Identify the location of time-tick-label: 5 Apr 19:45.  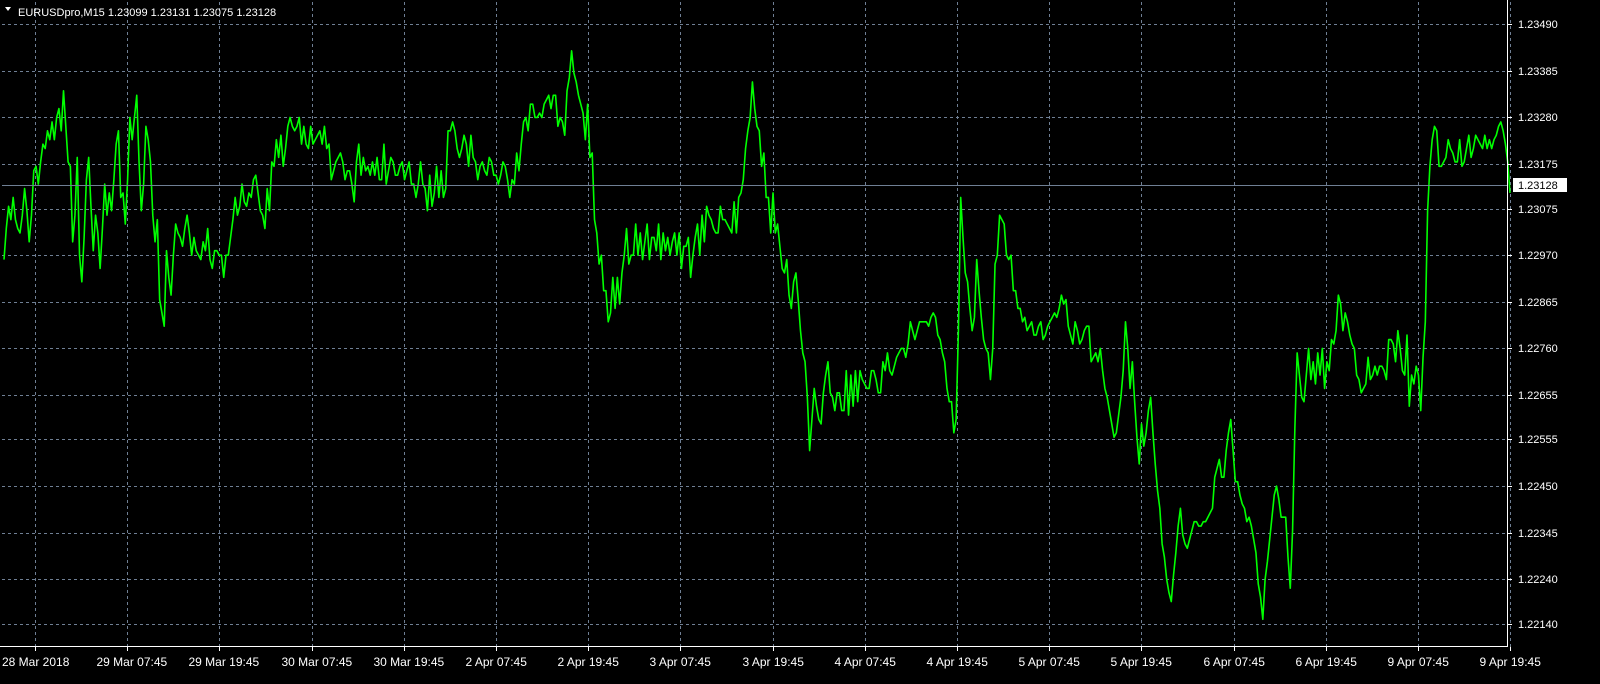
(1142, 662).